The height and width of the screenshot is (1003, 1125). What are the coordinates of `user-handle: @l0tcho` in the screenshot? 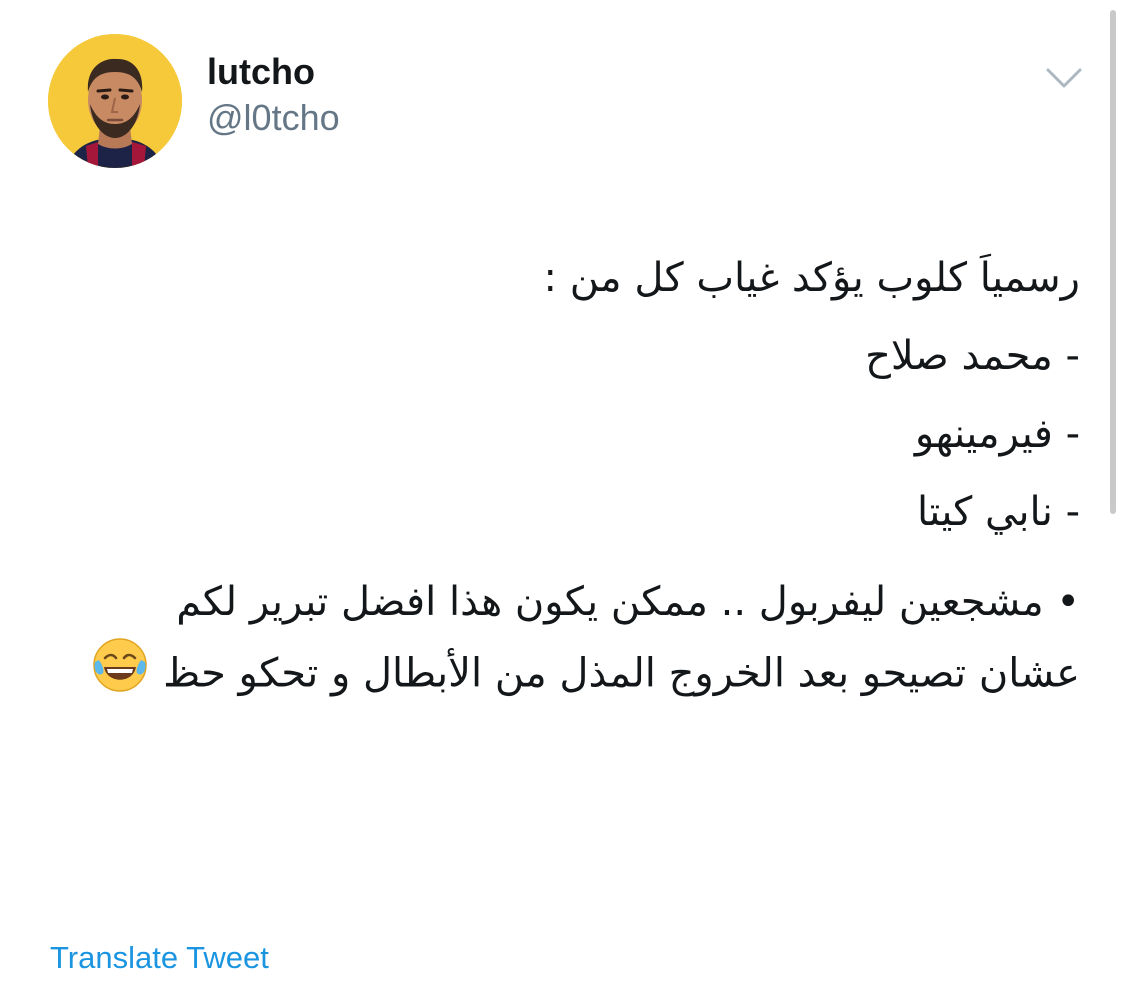 It's located at (273, 117).